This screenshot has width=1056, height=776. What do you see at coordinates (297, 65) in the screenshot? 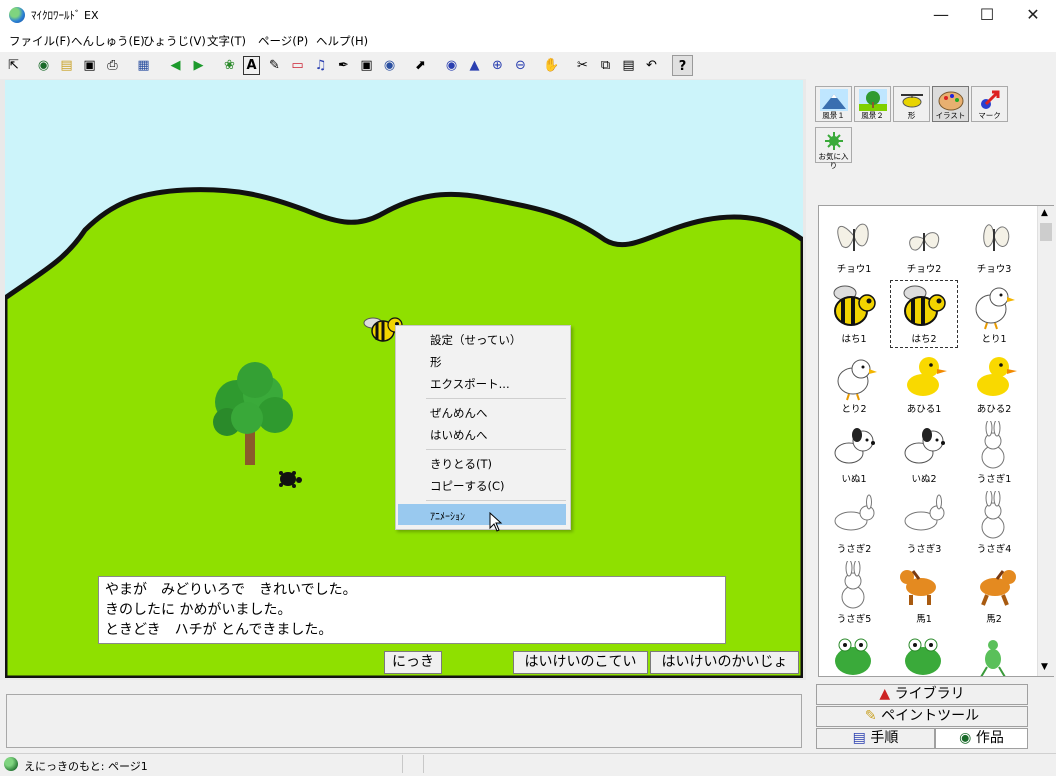
I see `eraser-icon: ▭` at bounding box center [297, 65].